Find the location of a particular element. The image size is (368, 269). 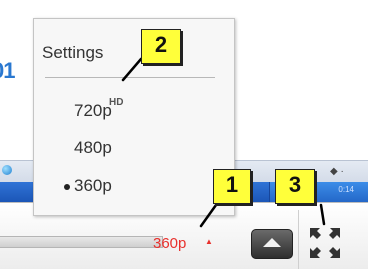

callout-2: 2 is located at coordinates (161, 46).